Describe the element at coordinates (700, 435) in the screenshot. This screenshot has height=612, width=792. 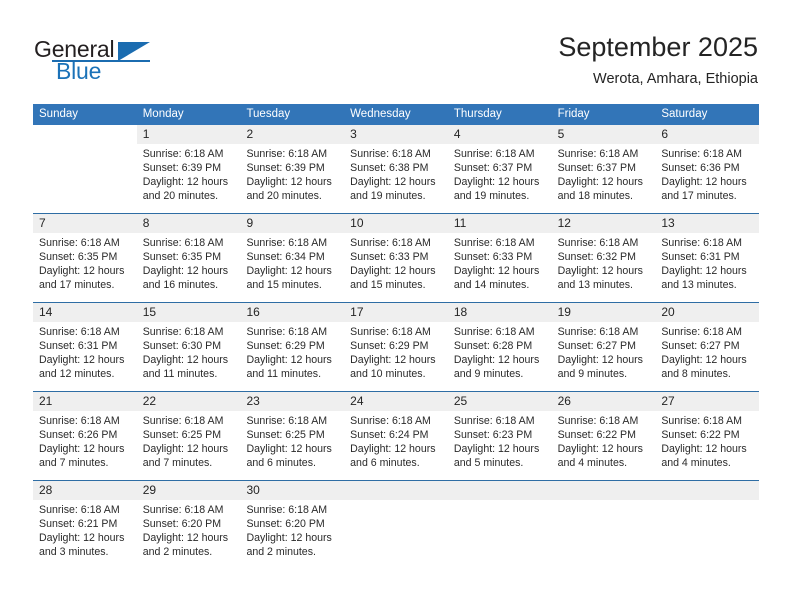
I see `sunset-text: Sunset: 6:22 PM` at that location.